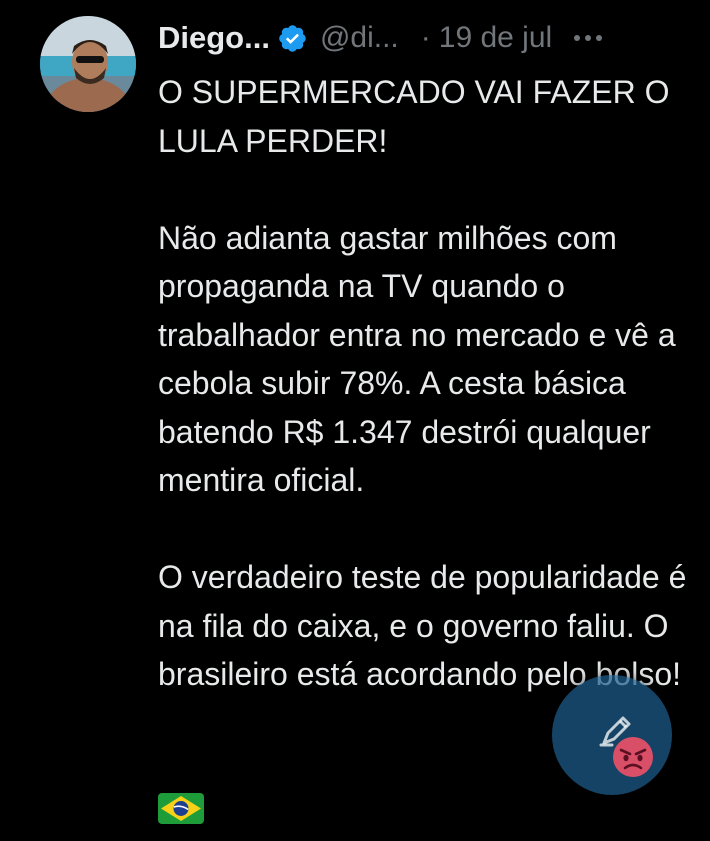 The width and height of the screenshot is (710, 841). Describe the element at coordinates (588, 38) in the screenshot. I see `more-options-icon` at that location.